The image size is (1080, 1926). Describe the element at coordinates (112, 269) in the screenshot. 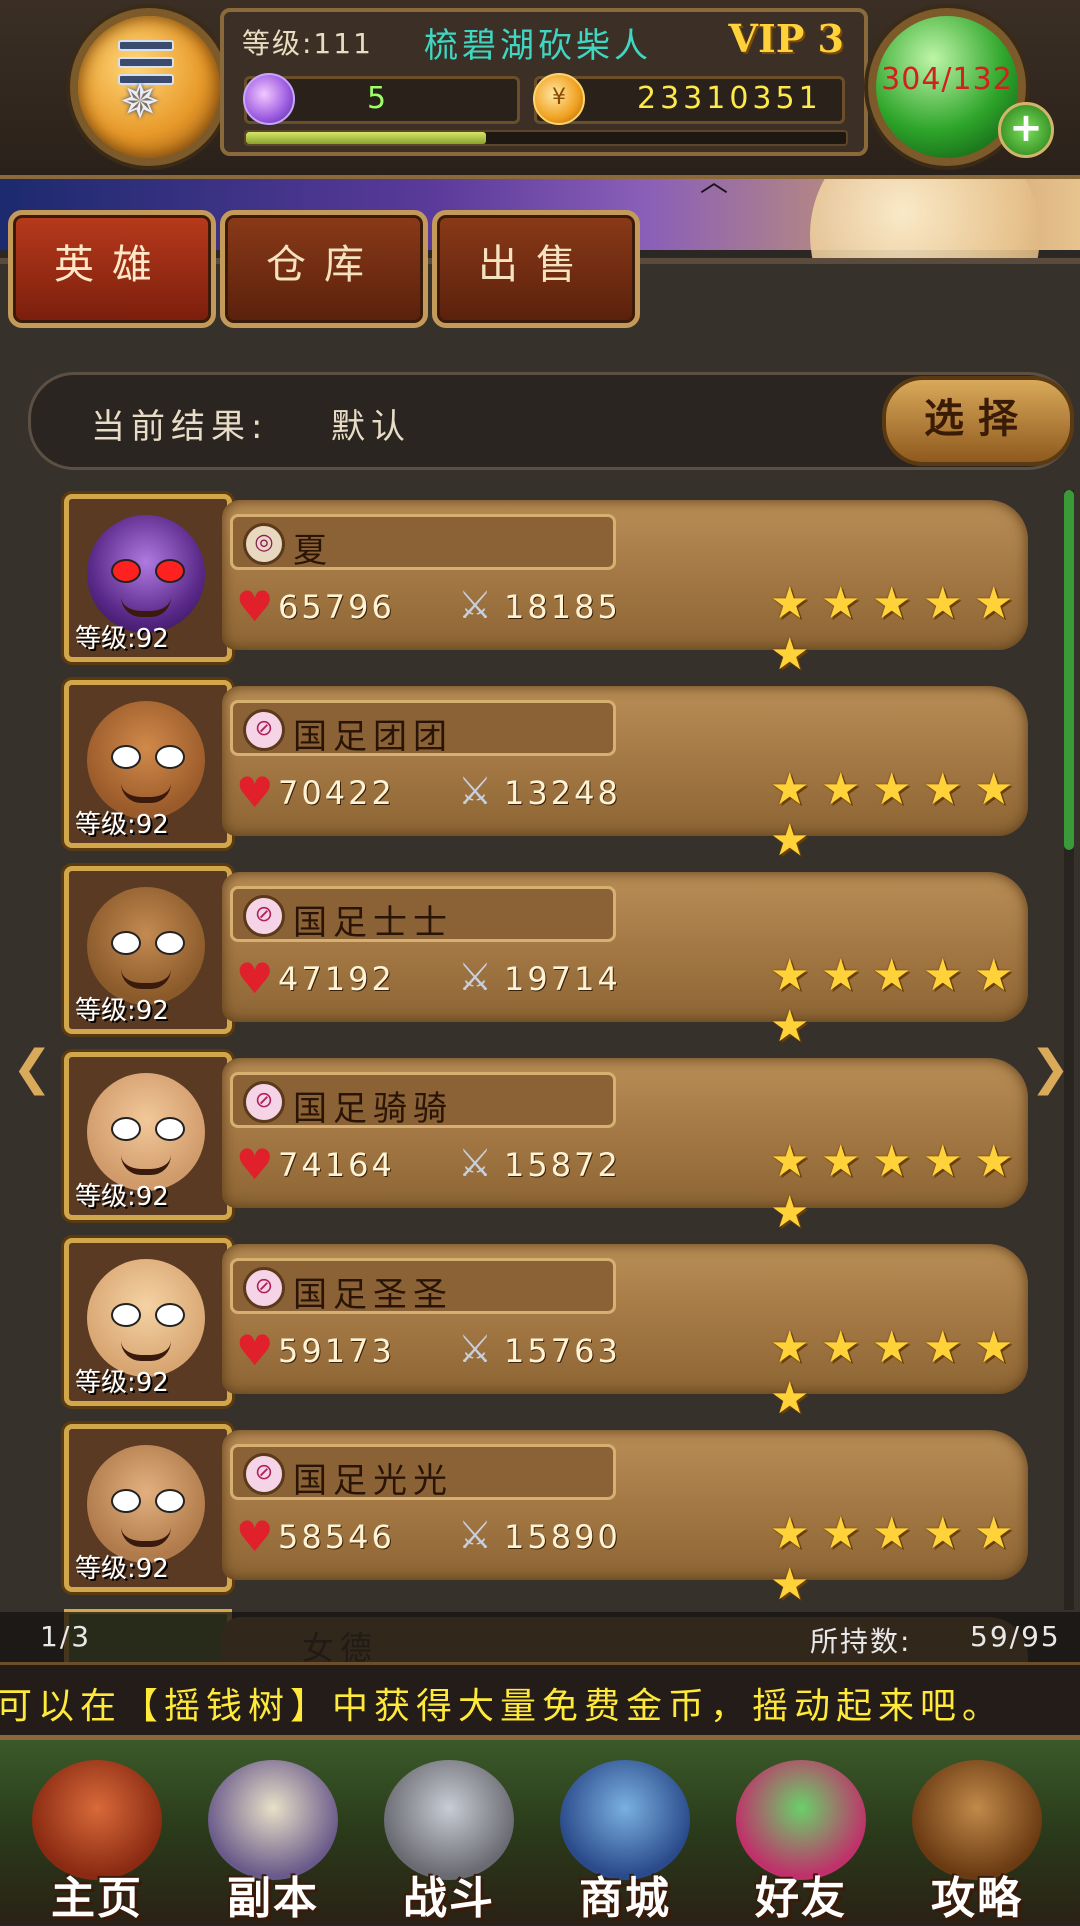

I see `tab-heroes: 英雄` at that location.